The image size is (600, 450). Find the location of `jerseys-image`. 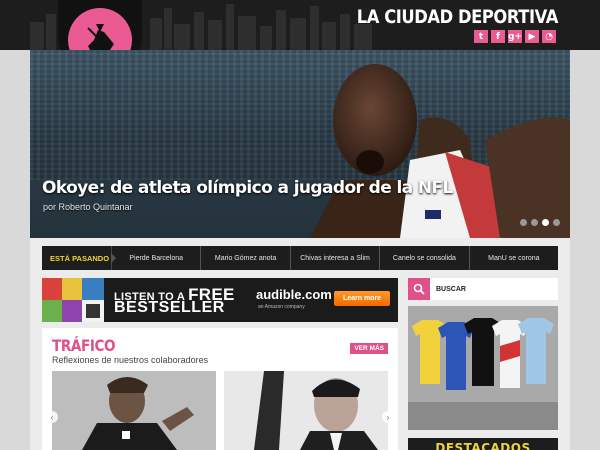

jerseys-image is located at coordinates (483, 368).